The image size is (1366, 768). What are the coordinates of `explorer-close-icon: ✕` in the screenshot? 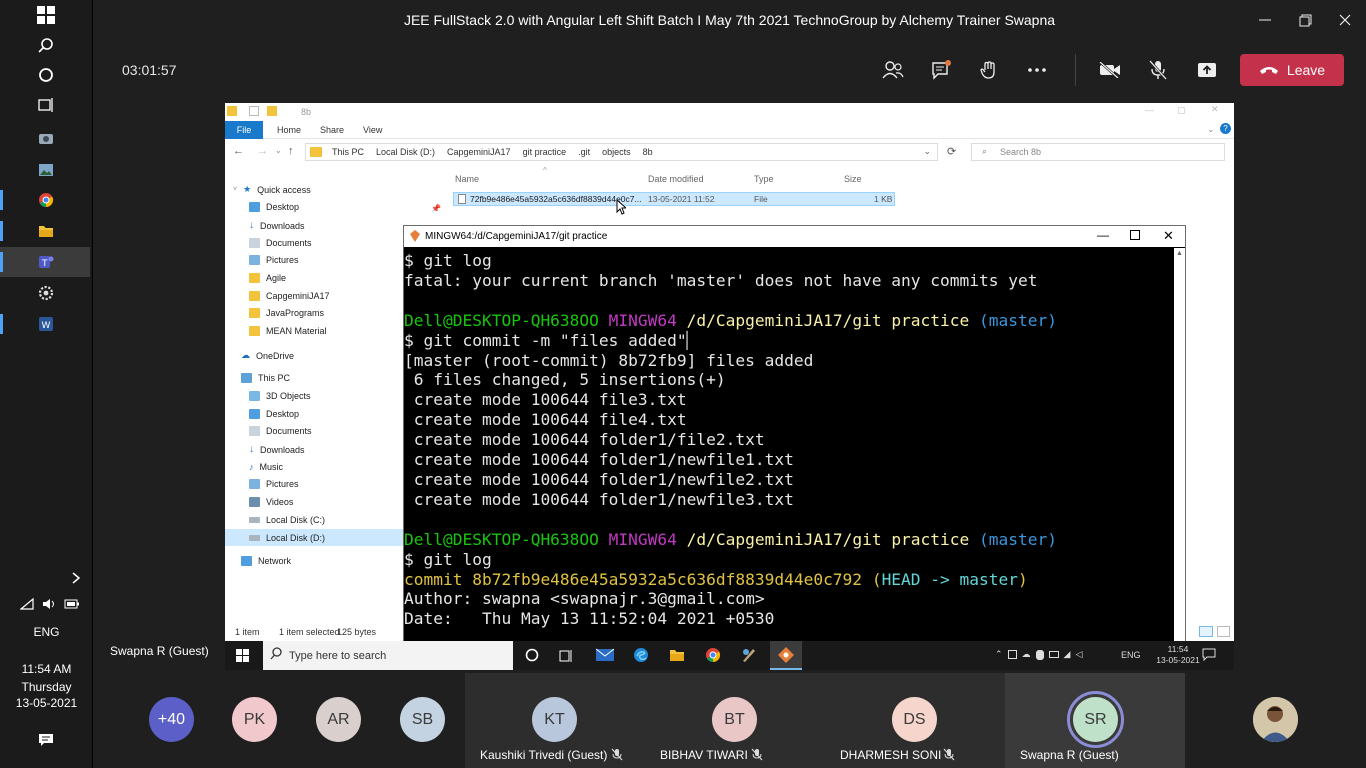 It's located at (1215, 109).